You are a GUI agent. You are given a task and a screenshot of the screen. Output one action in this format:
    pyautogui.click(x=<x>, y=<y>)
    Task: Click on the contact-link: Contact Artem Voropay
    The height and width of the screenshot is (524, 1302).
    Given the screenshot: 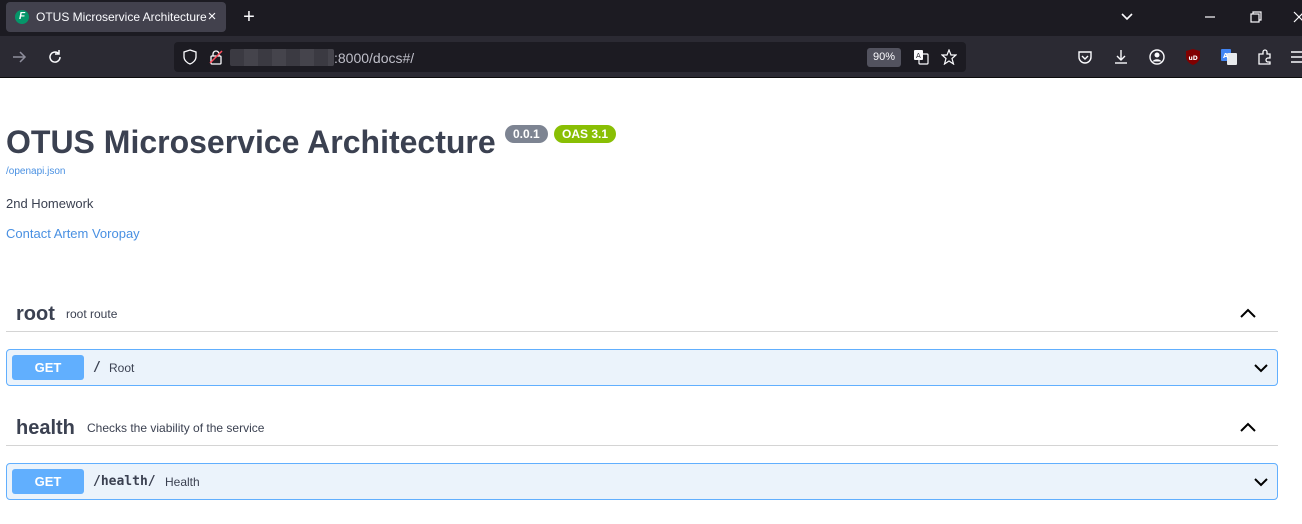 What is the action you would take?
    pyautogui.click(x=73, y=234)
    